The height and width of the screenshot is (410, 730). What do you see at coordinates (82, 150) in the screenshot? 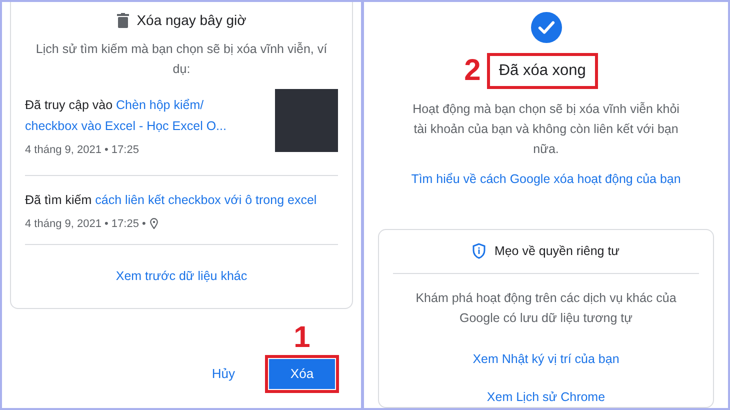
I see `timestamp-text: 4 tháng 9, 2021 • 17:25` at bounding box center [82, 150].